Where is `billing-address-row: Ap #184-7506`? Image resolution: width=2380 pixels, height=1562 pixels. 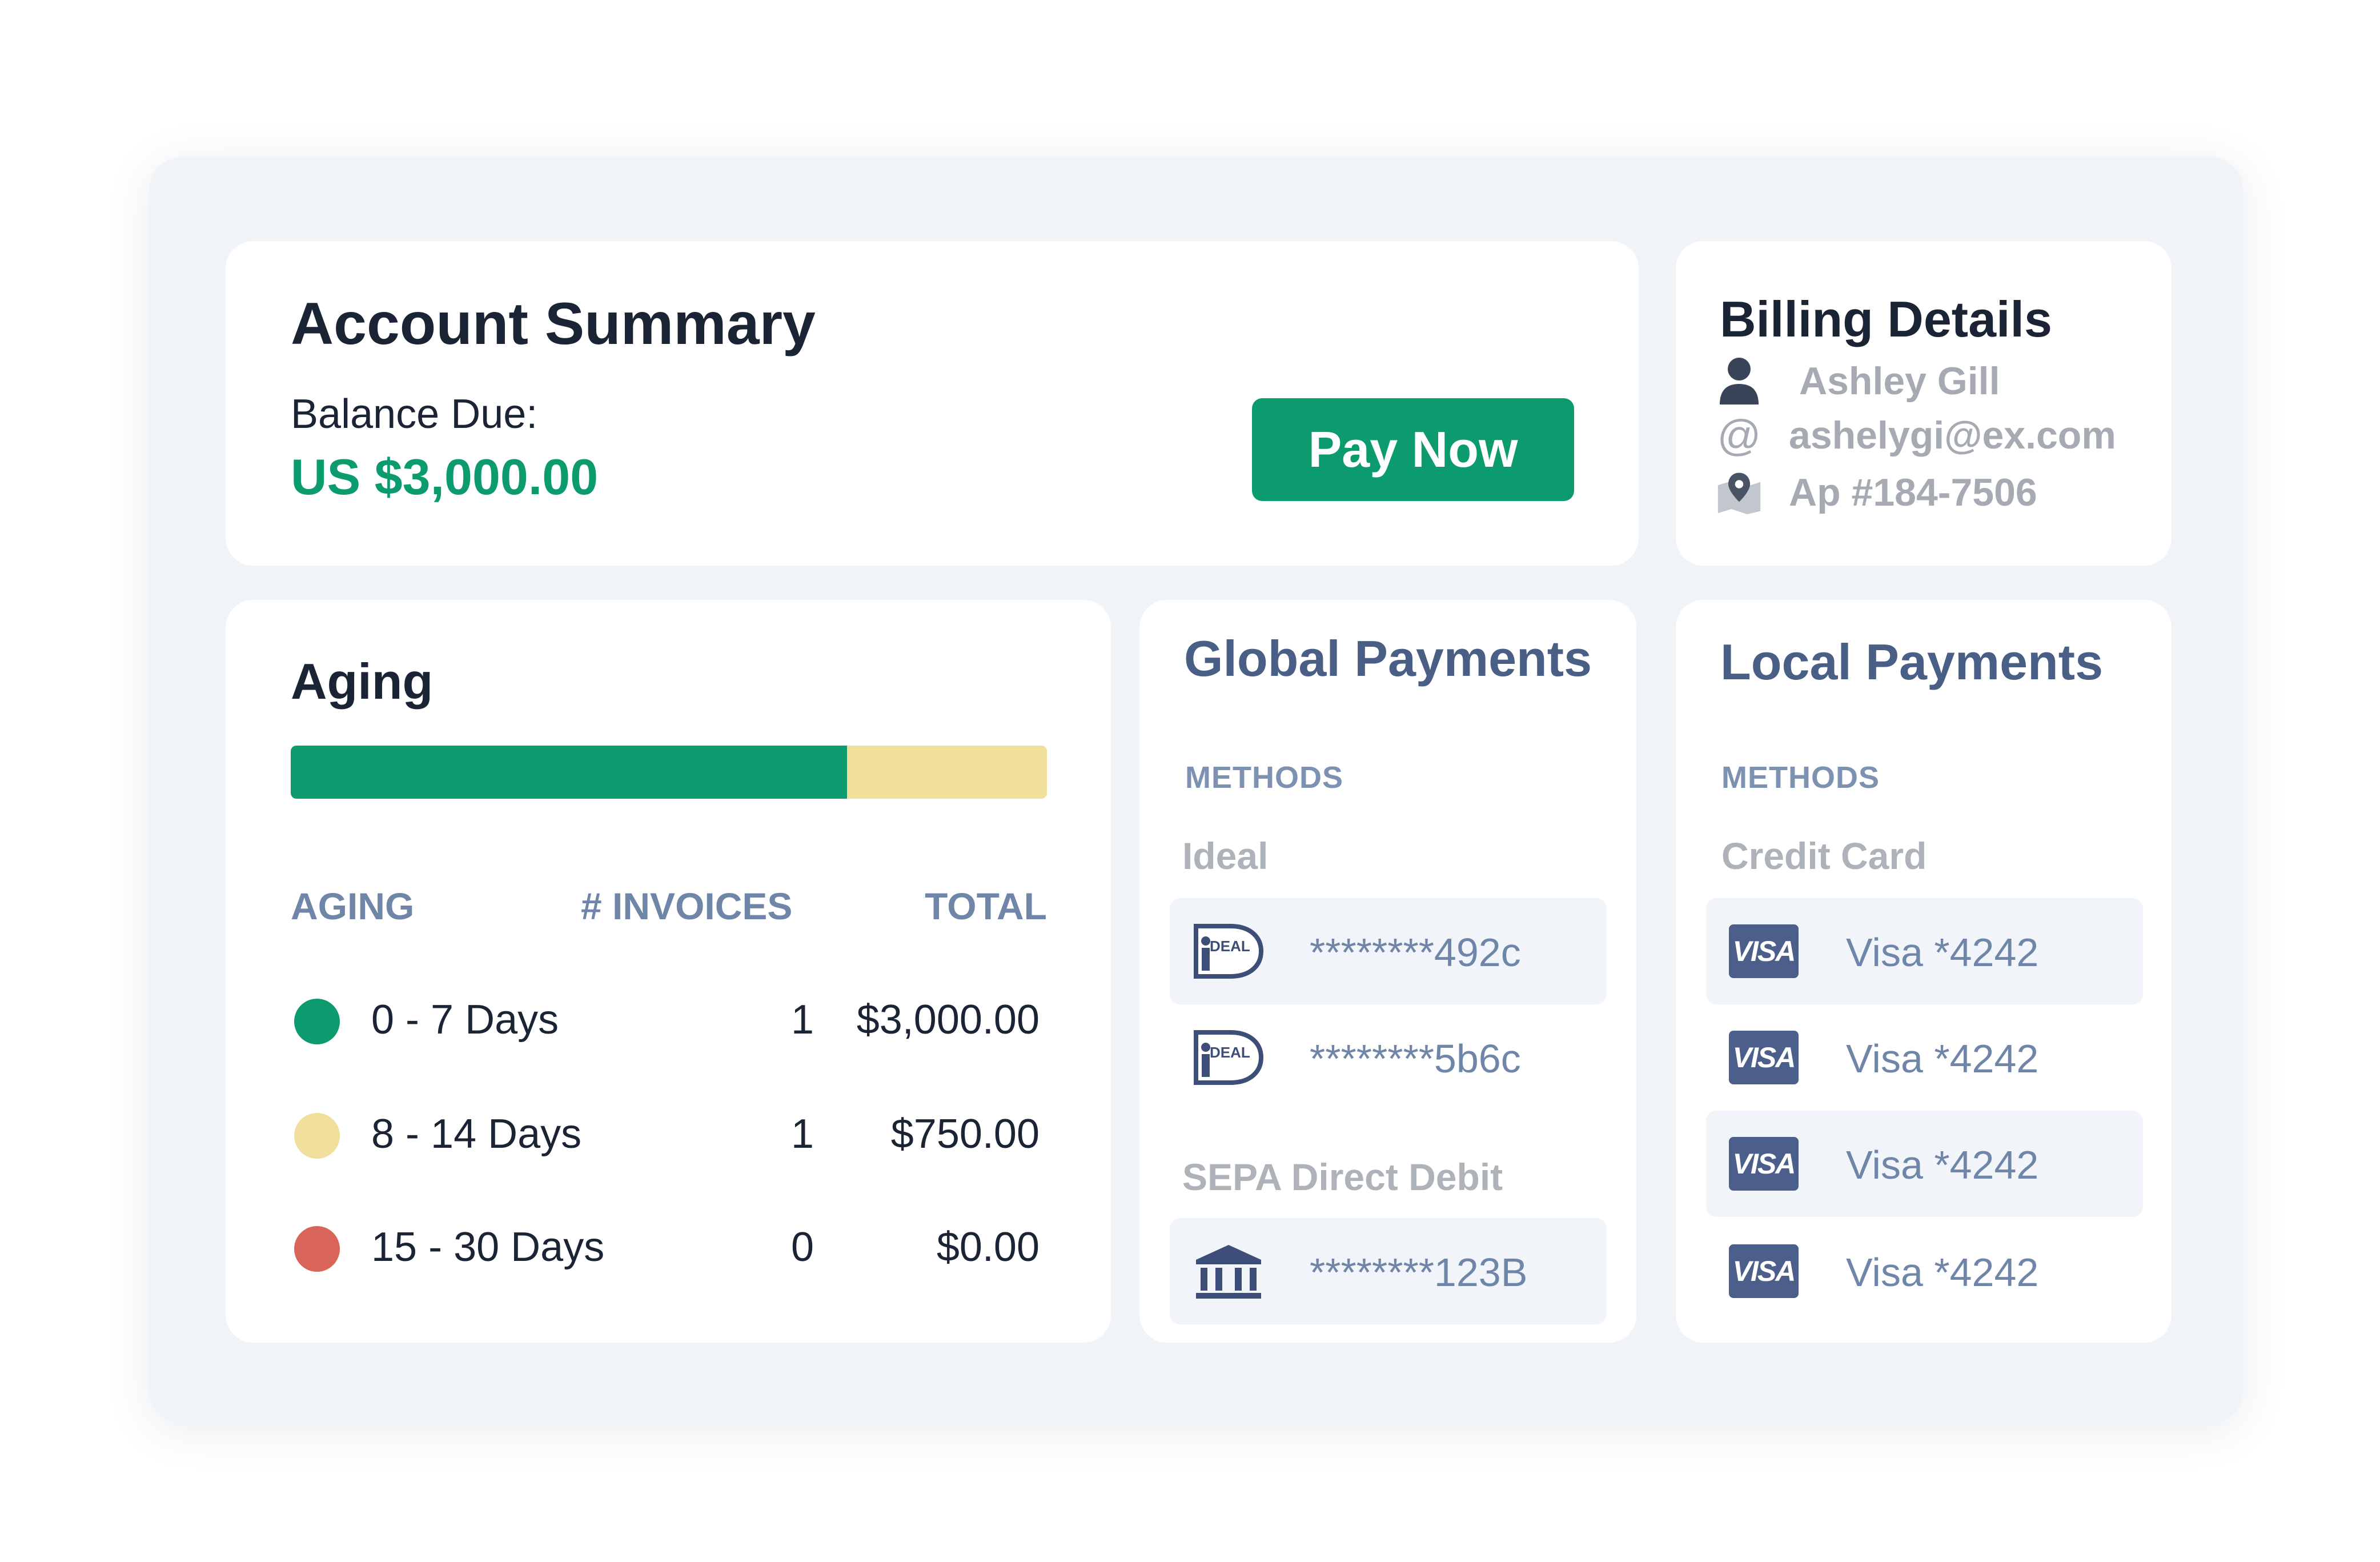 billing-address-row: Ap #184-7506 is located at coordinates (1877, 492).